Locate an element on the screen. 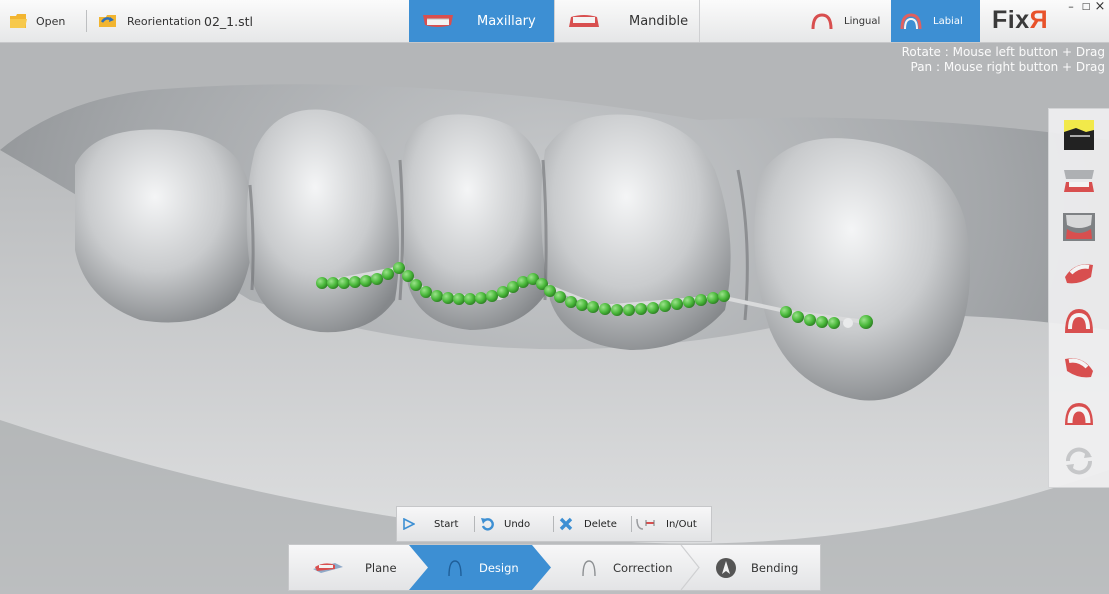 The image size is (1109, 594). jaw-bottom-button is located at coordinates (1079, 413).